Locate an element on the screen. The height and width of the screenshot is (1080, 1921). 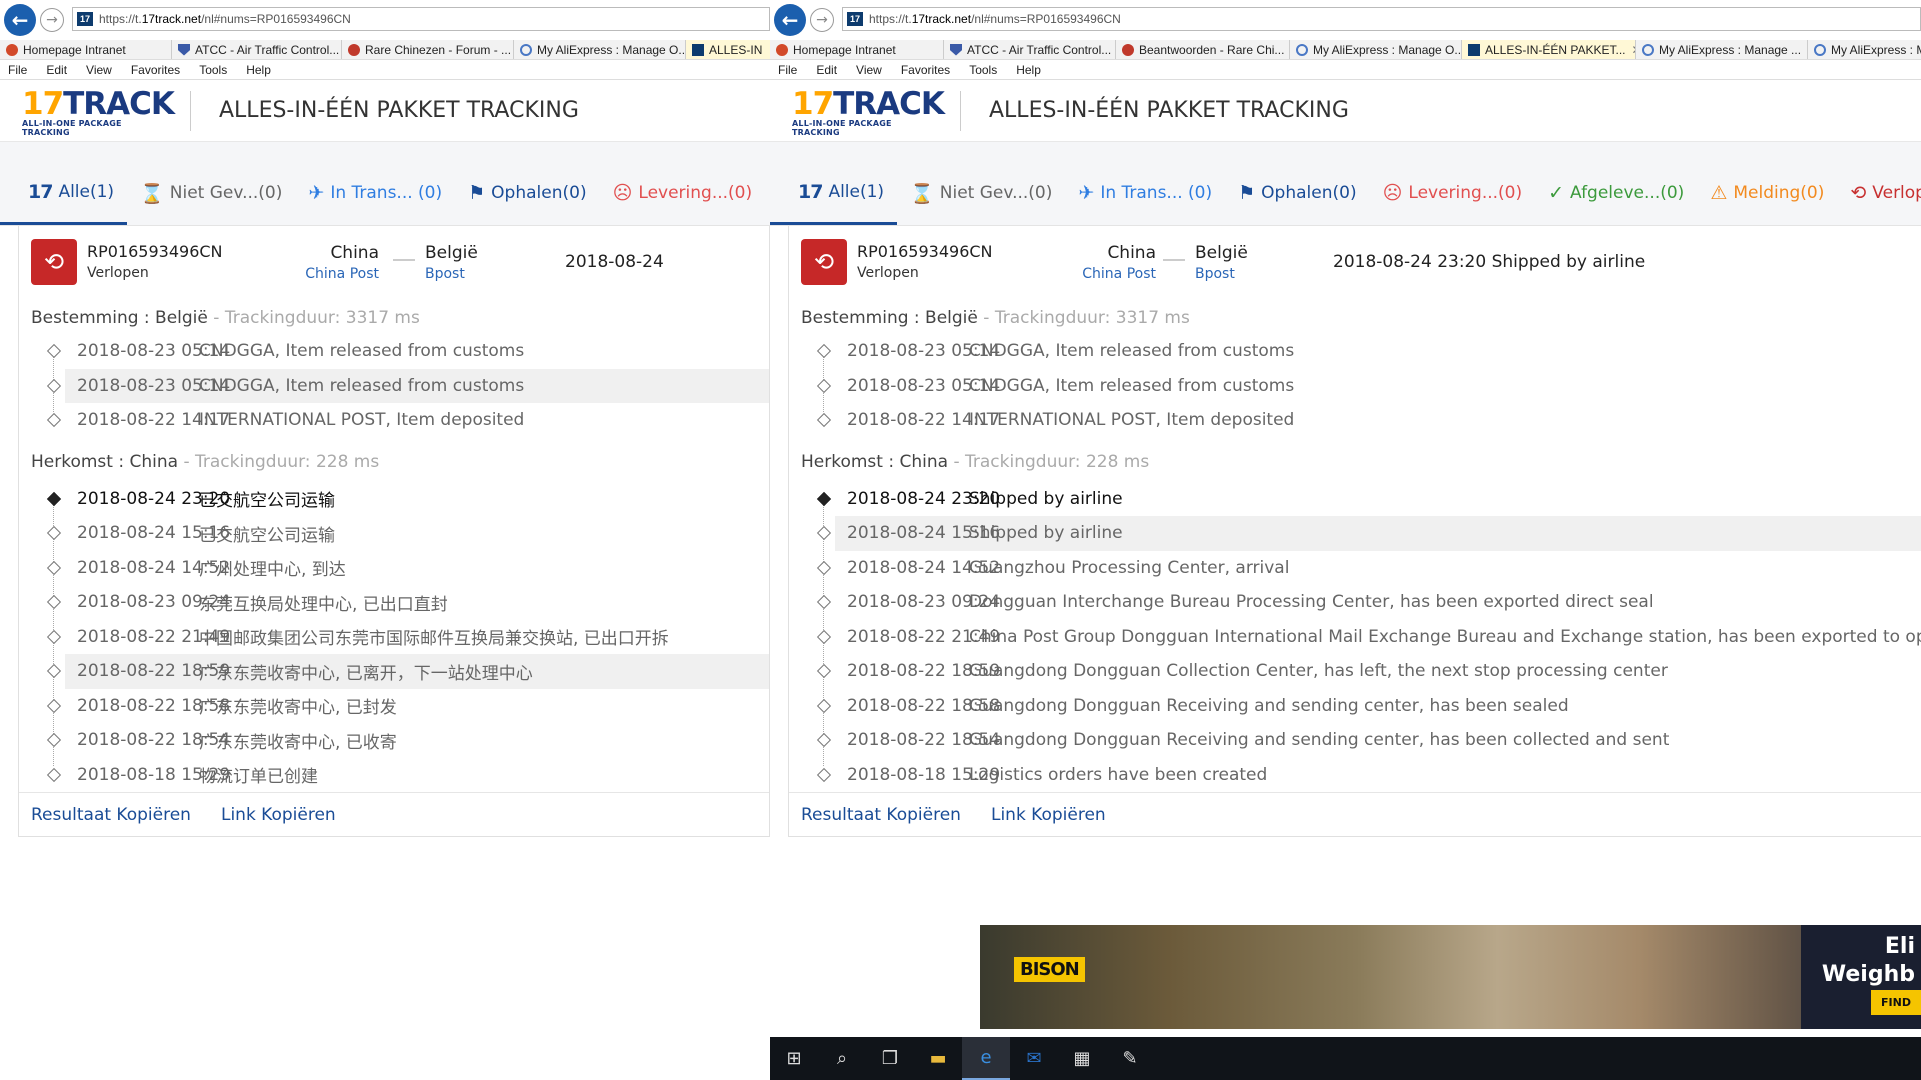
internet-explorer-icon: e is located at coordinates (986, 1058).